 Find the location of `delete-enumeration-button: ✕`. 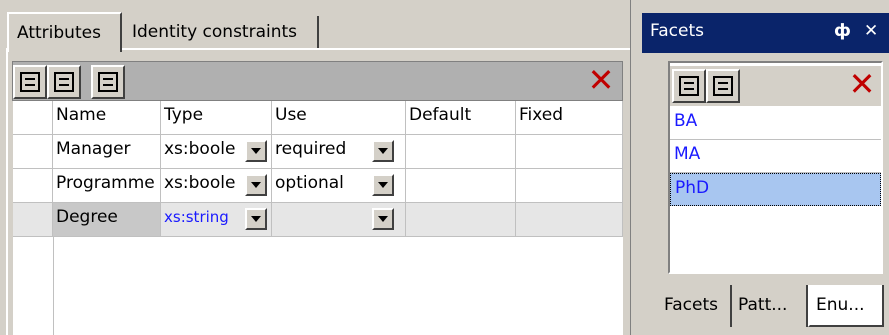

delete-enumeration-button: ✕ is located at coordinates (862, 85).